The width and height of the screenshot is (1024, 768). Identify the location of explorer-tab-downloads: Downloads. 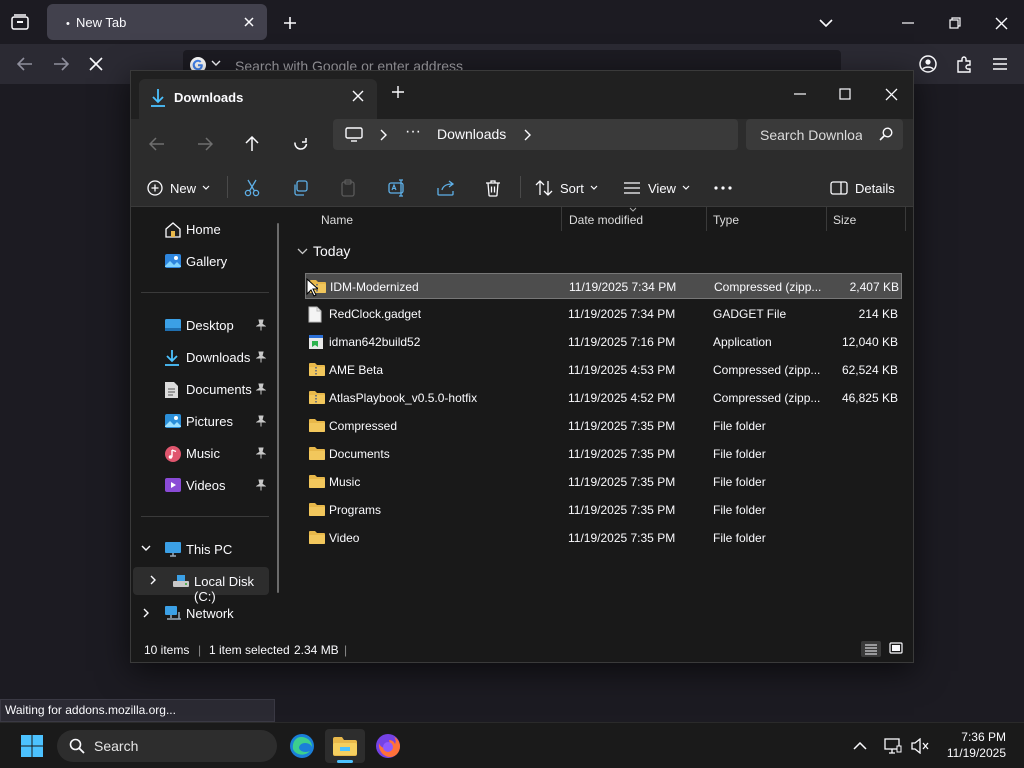
(258, 99).